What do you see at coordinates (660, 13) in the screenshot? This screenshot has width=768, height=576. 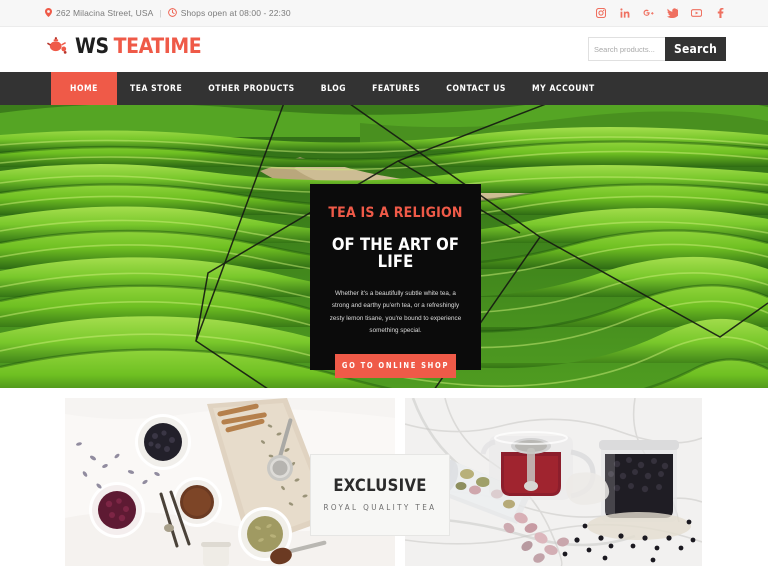 I see `social-links` at bounding box center [660, 13].